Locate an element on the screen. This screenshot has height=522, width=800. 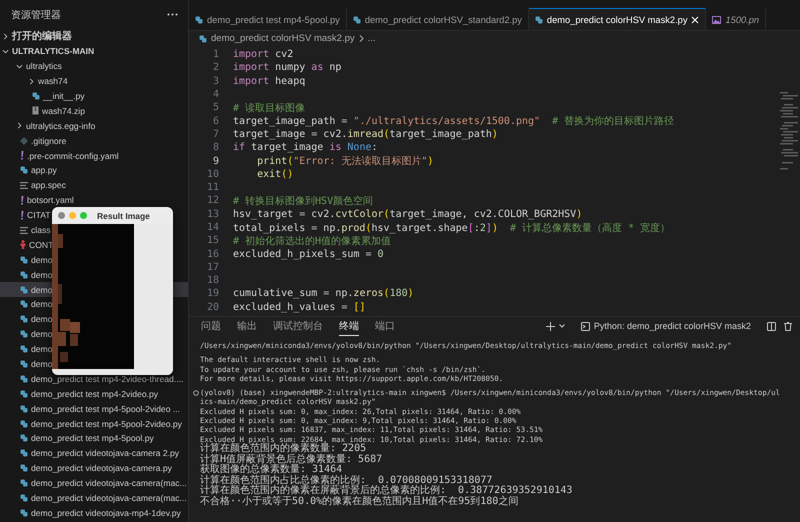
code-line: import cv2 is located at coordinates (263, 54).